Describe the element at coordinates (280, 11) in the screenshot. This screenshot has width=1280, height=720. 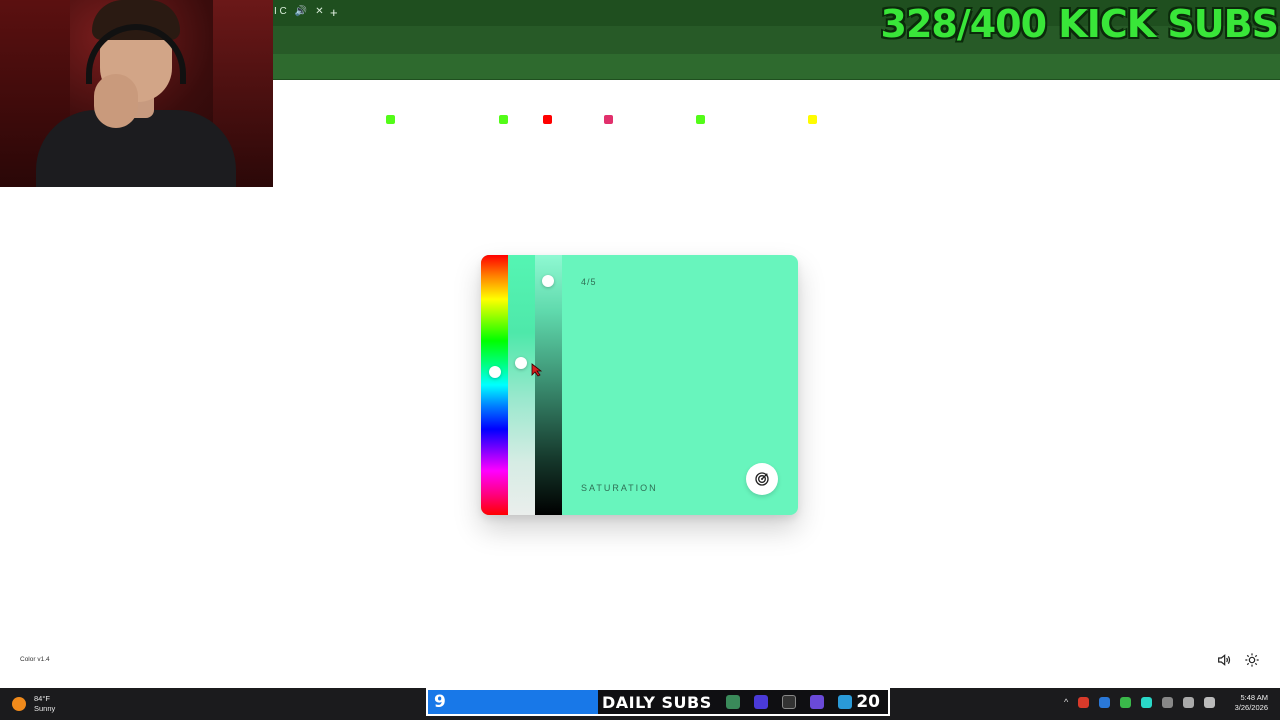
I see `tab-title: I C` at that location.